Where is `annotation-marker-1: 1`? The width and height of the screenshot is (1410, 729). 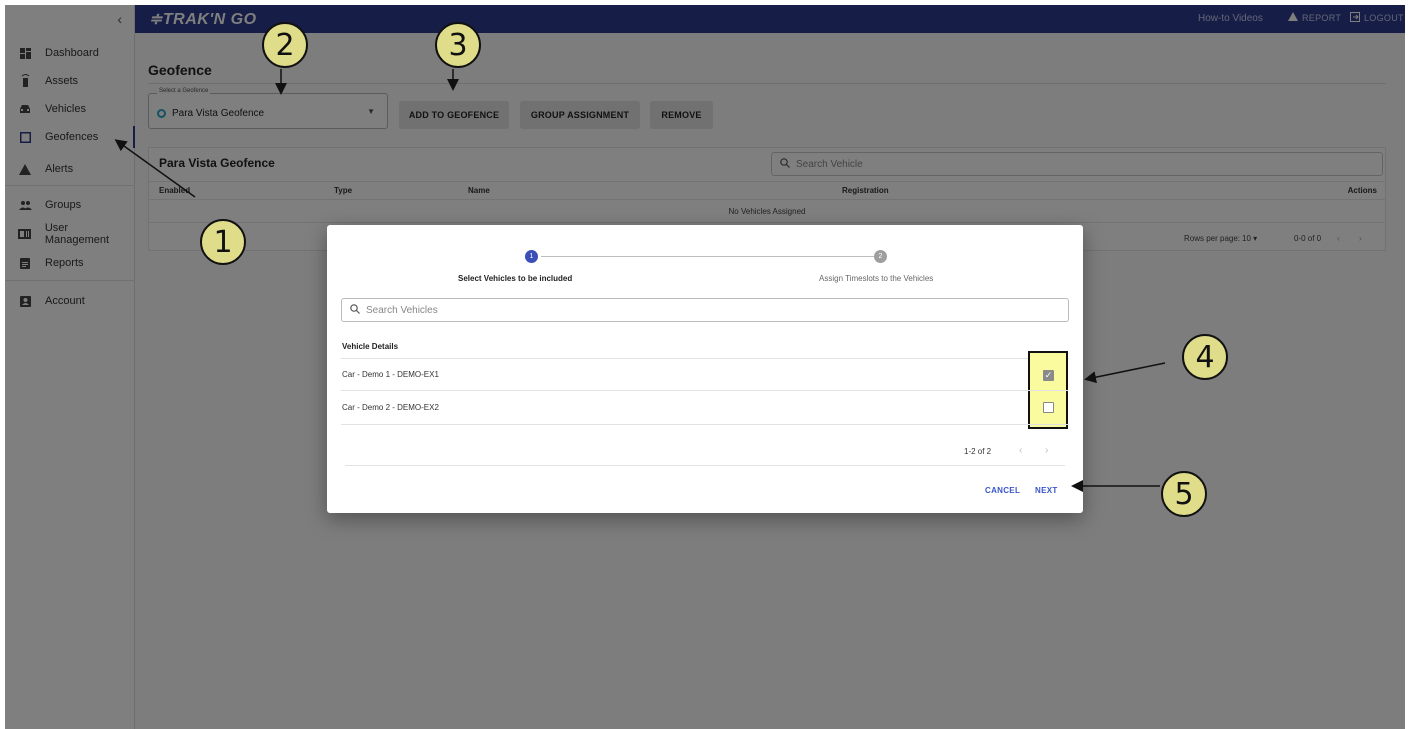 annotation-marker-1: 1 is located at coordinates (223, 242).